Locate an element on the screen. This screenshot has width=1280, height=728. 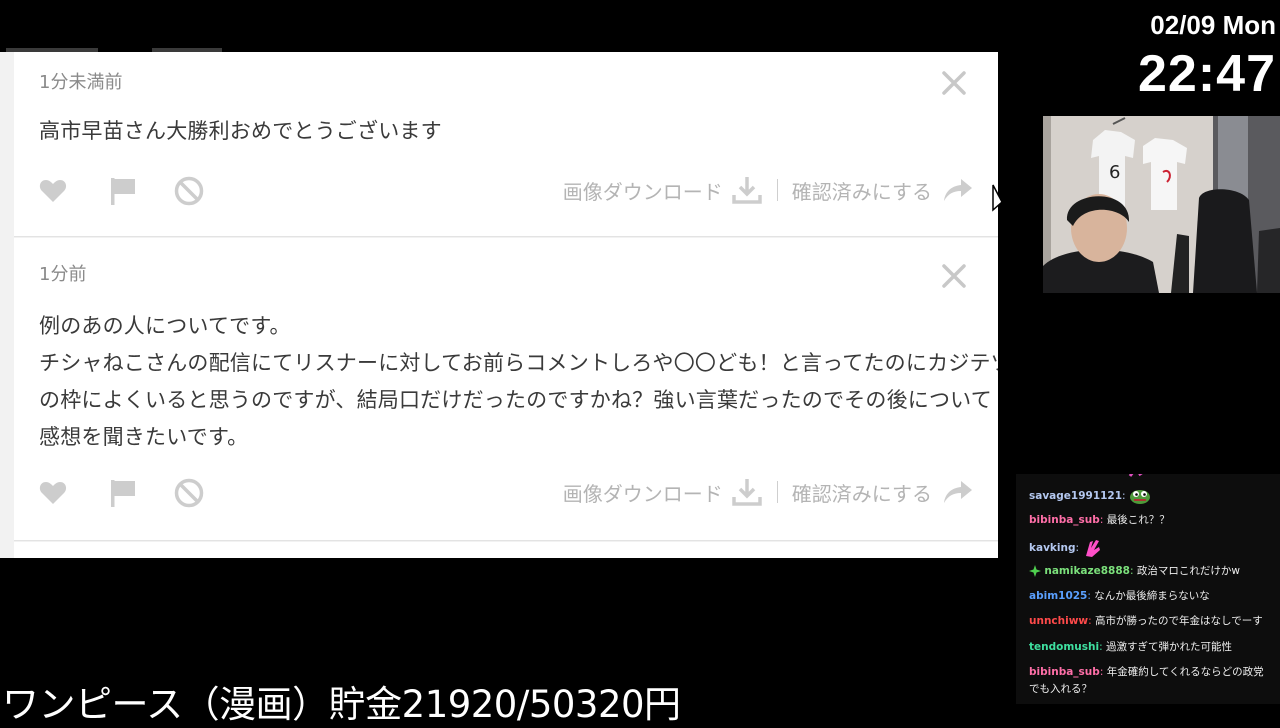
chat-username: kavking is located at coordinates (1052, 548).